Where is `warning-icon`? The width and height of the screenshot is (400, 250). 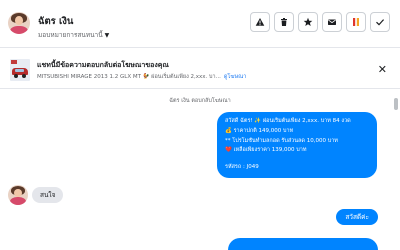
warning-icon is located at coordinates (260, 22).